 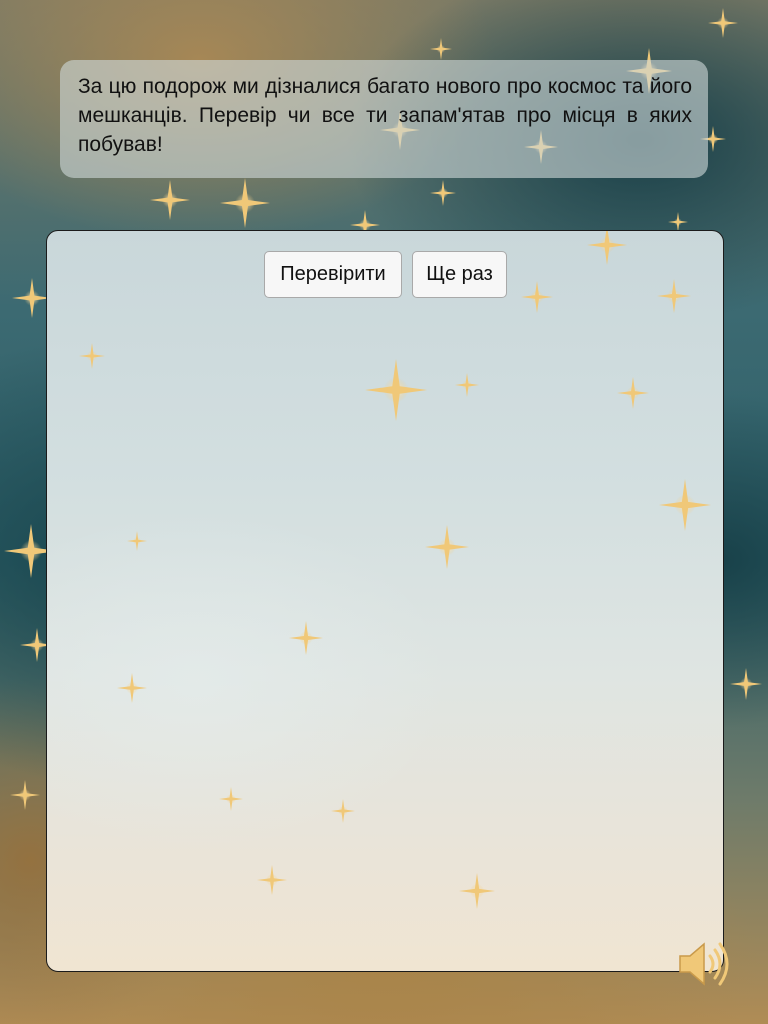 I want to click on game-controls: Перевірити Ще раз, so click(x=385, y=274).